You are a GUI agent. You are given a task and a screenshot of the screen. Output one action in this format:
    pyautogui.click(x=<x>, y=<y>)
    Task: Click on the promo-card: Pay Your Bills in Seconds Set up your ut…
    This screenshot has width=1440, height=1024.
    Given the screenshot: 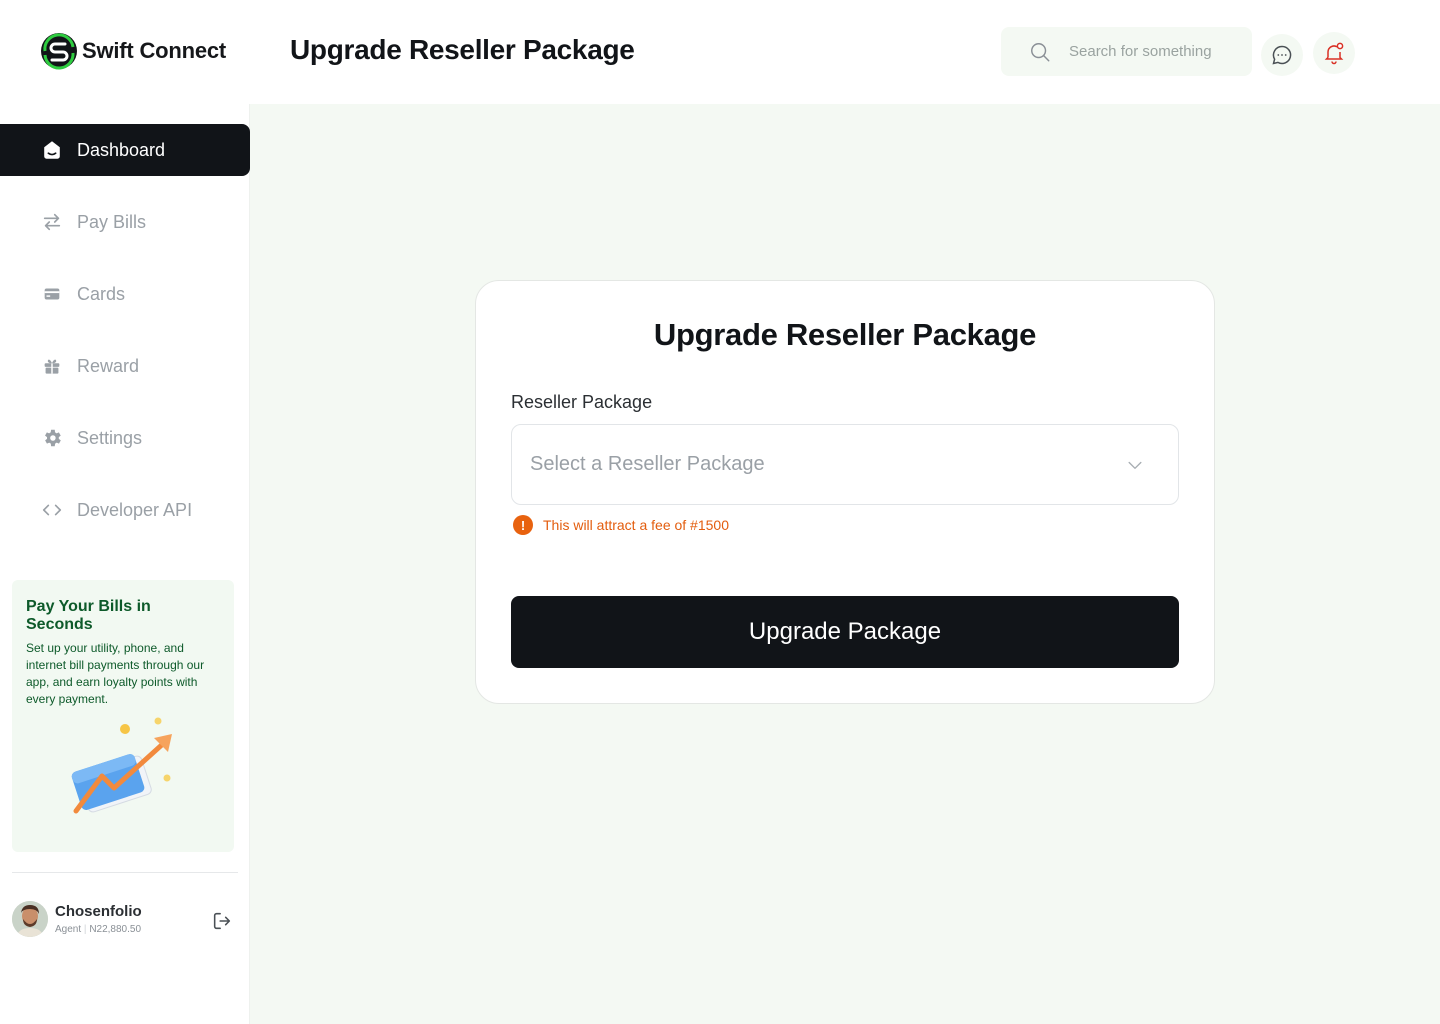 What is the action you would take?
    pyautogui.click(x=123, y=716)
    